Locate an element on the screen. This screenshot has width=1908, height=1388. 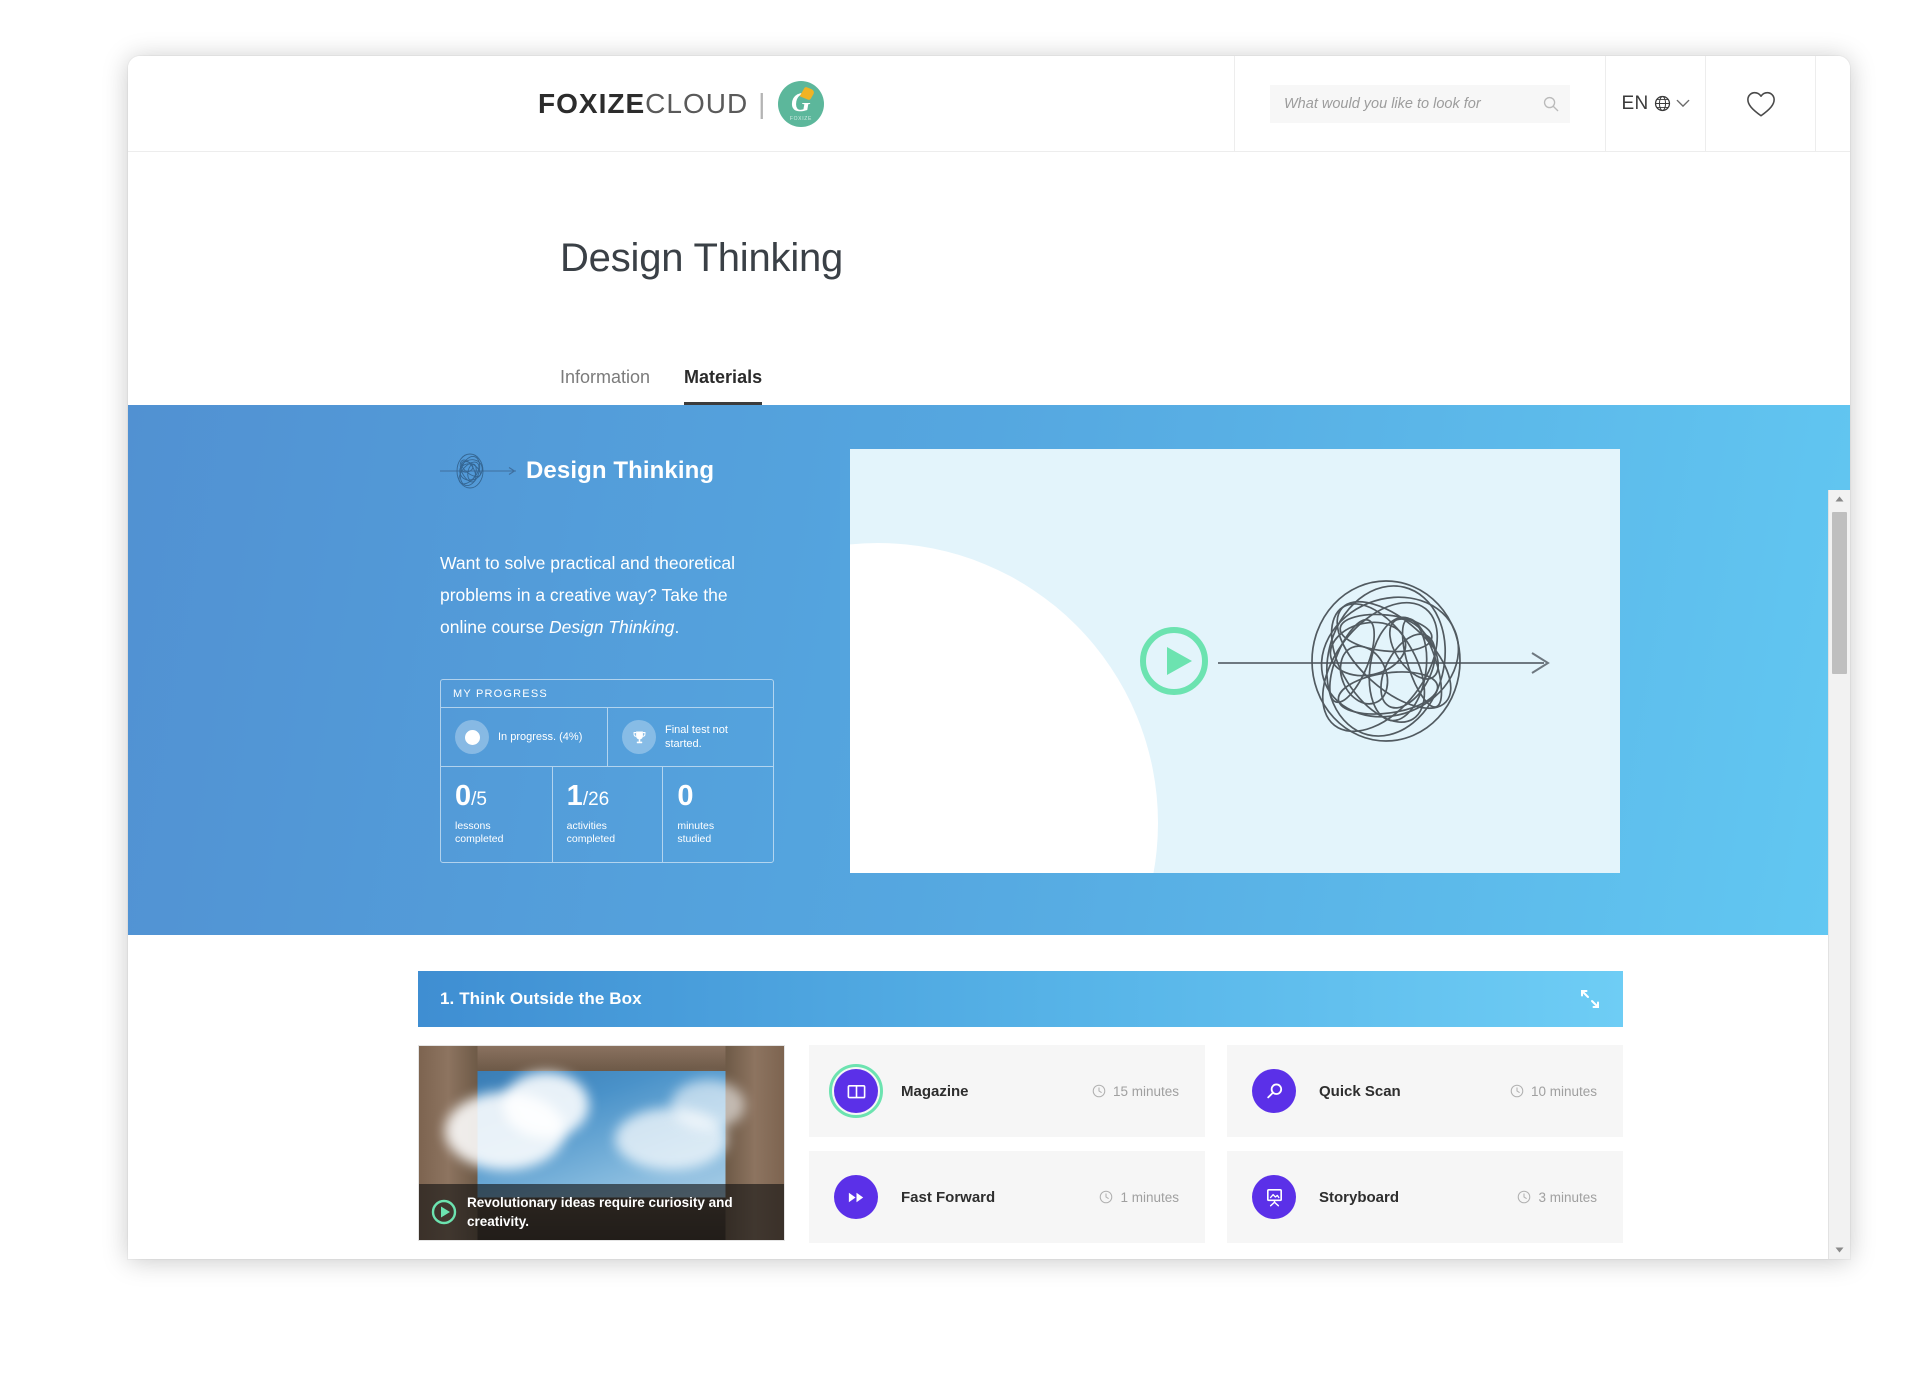
tab-bar: Information Materials is located at coordinates (1205, 379).